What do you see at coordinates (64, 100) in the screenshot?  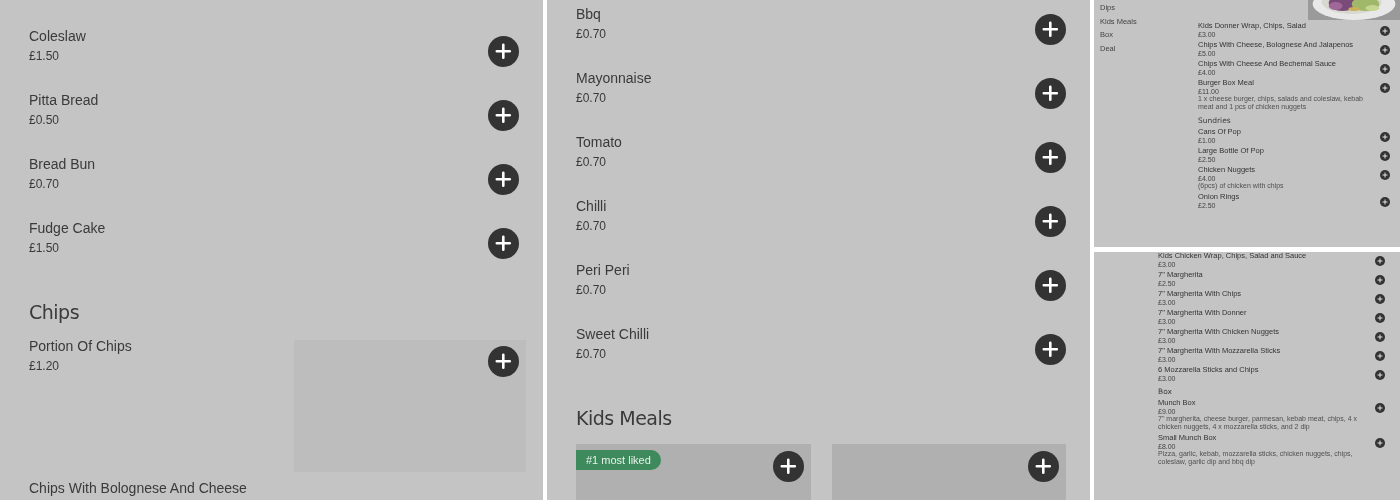 I see `item-name: Pitta Bread` at bounding box center [64, 100].